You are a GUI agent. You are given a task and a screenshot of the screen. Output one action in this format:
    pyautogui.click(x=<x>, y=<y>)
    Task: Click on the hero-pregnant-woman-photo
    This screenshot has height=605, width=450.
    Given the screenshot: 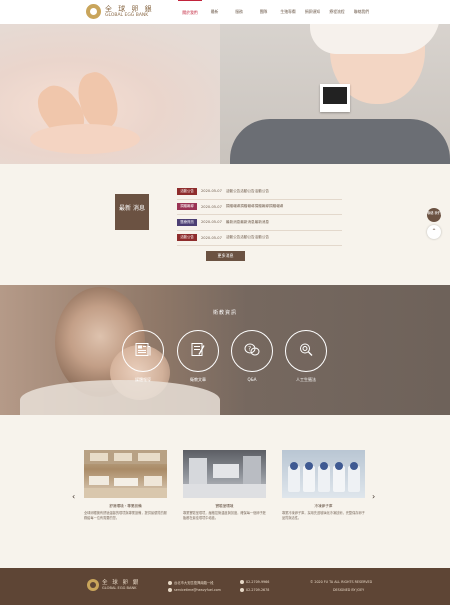 What is the action you would take?
    pyautogui.click(x=335, y=94)
    